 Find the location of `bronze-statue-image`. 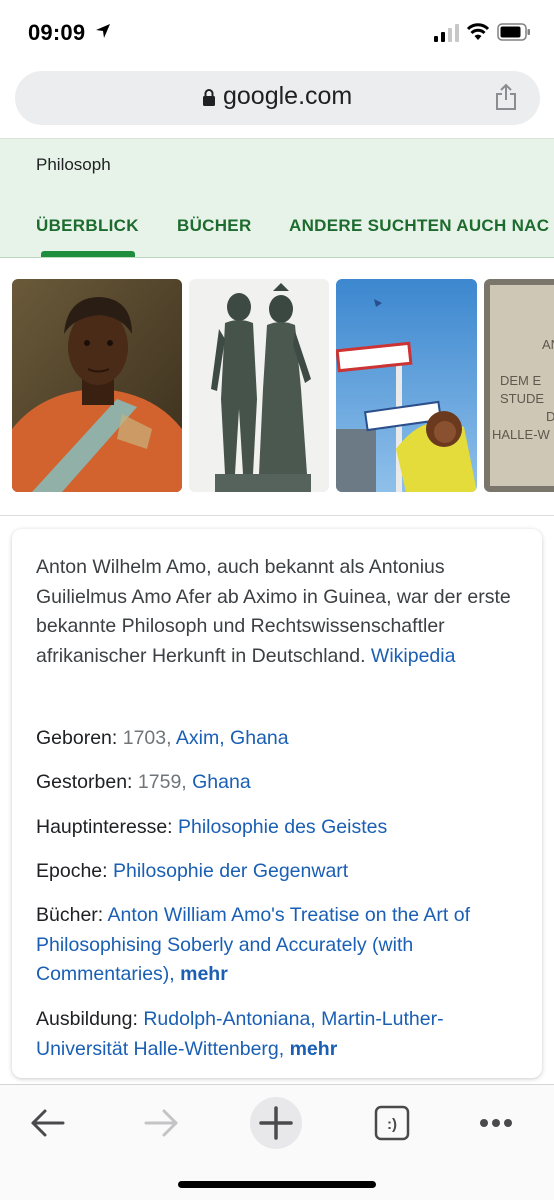

bronze-statue-image is located at coordinates (259, 385).